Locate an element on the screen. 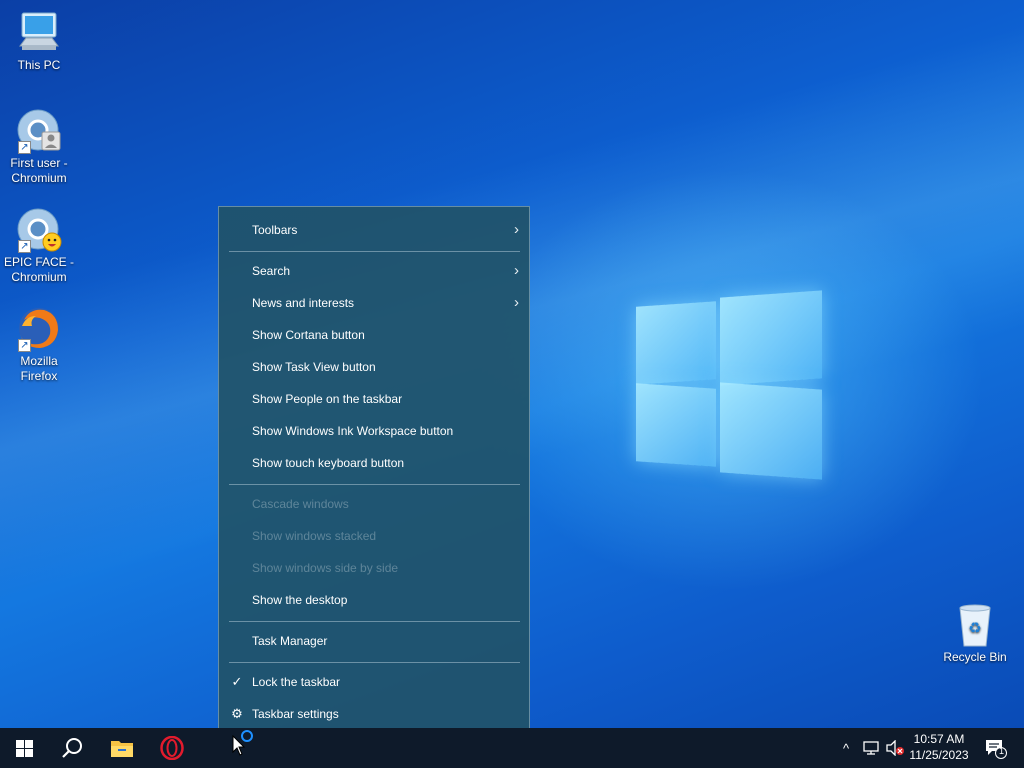 The width and height of the screenshot is (1024, 768). desktop-icon-this-pc: This PC is located at coordinates (39, 41).